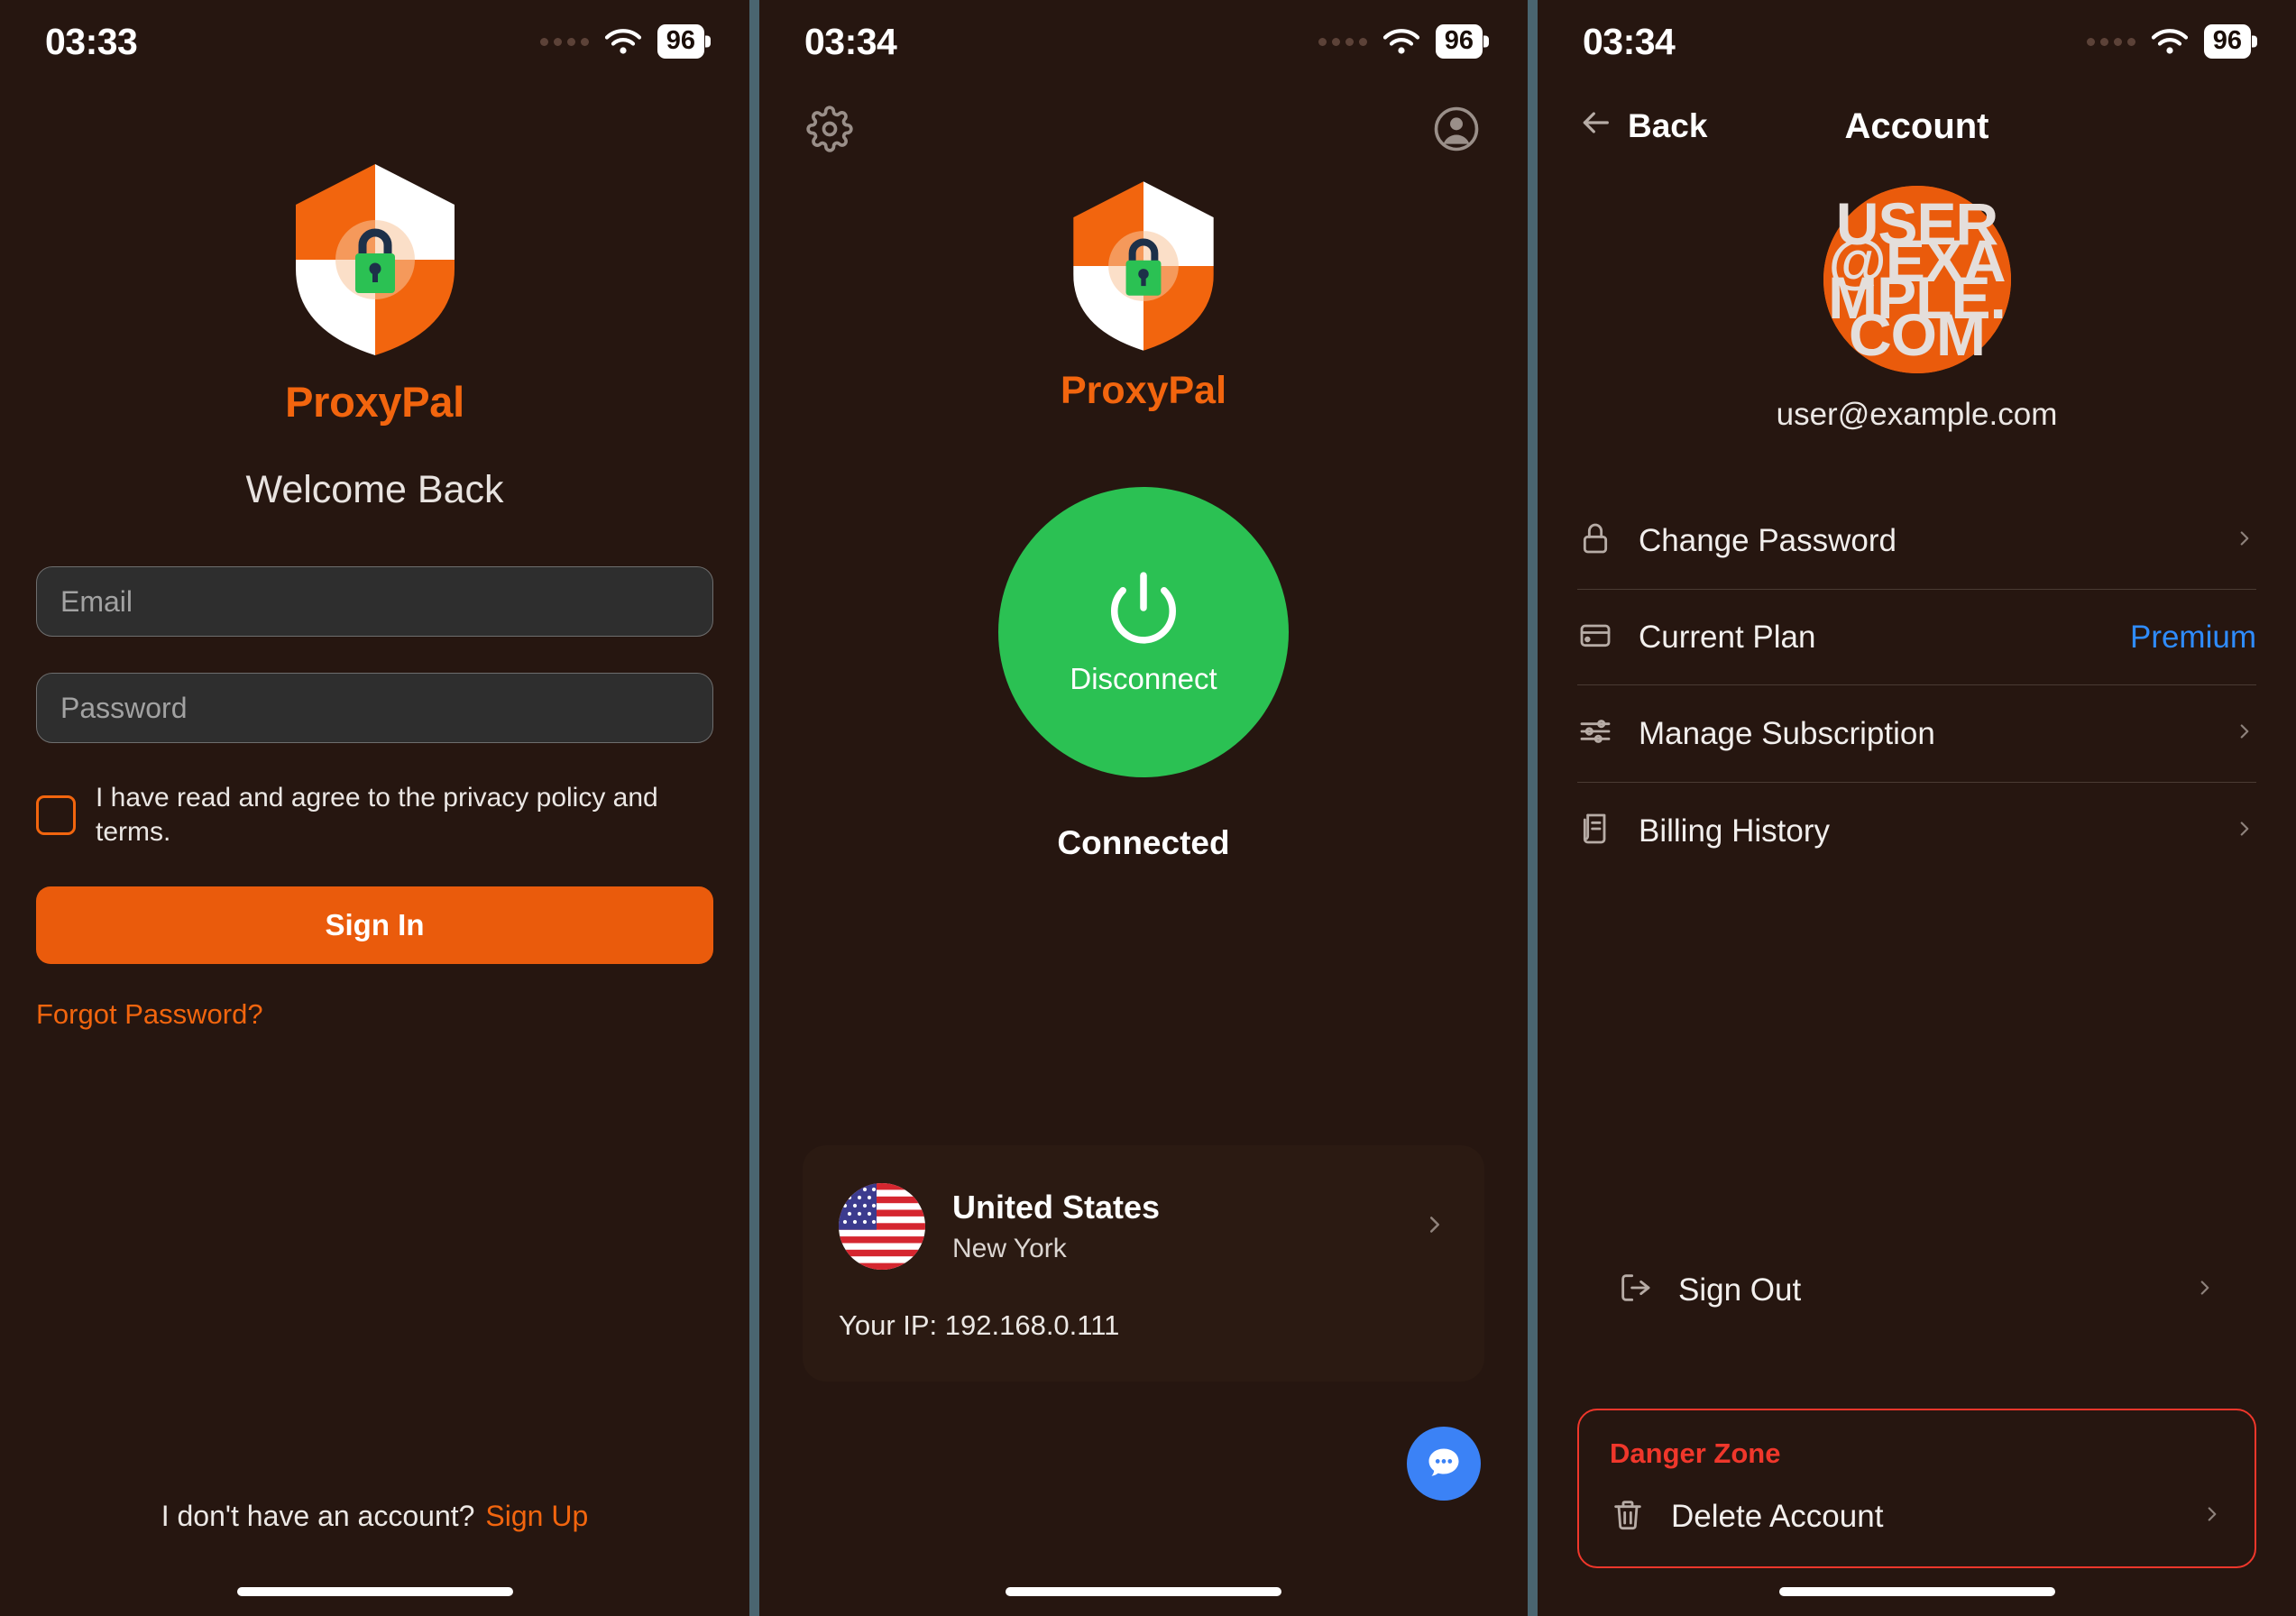 The width and height of the screenshot is (2296, 1616). What do you see at coordinates (1009, 1249) in the screenshot?
I see `server-city: New York` at bounding box center [1009, 1249].